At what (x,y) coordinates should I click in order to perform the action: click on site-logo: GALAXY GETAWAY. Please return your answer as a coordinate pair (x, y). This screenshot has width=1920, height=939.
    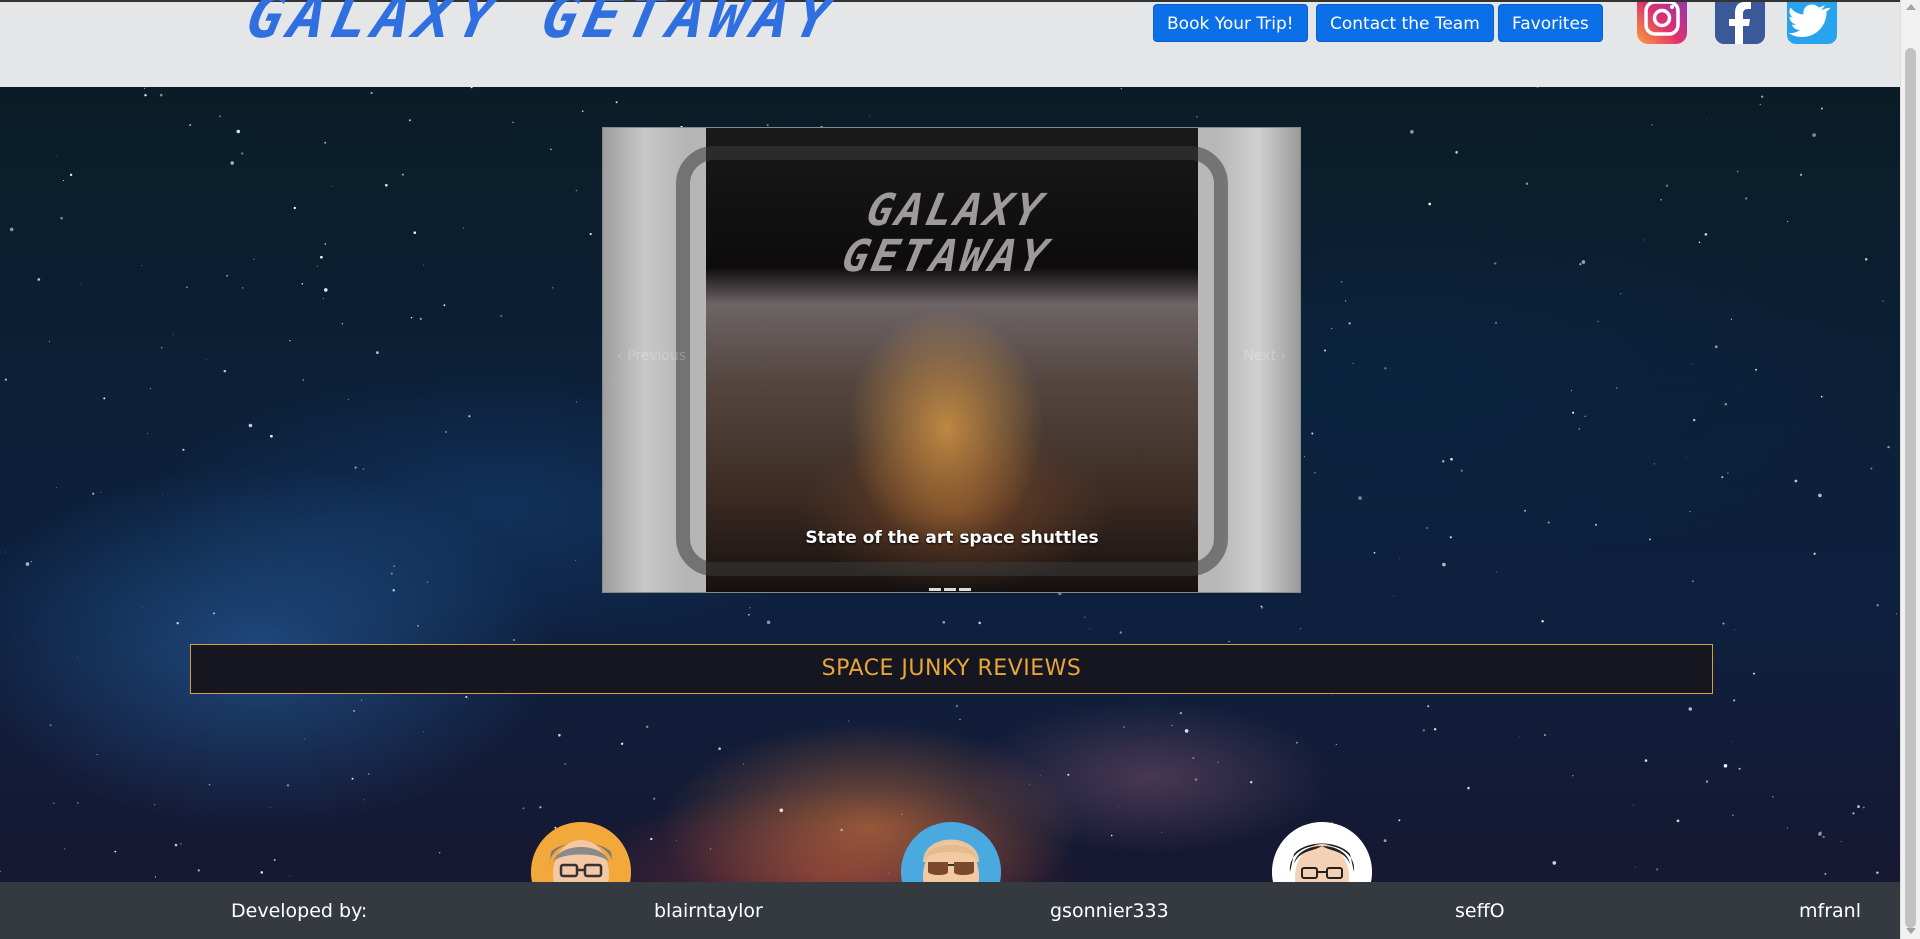
    Looking at the image, I should click on (543, 26).